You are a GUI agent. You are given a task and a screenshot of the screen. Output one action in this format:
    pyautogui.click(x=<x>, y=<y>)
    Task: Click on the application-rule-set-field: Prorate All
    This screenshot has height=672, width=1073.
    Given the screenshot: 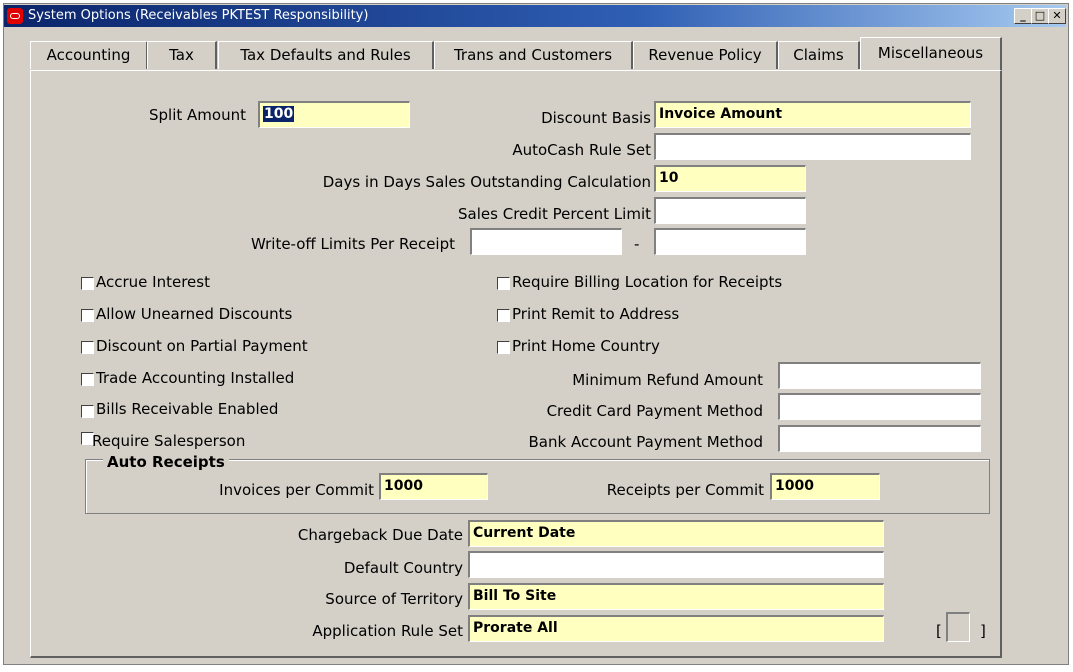 What is the action you would take?
    pyautogui.click(x=676, y=628)
    